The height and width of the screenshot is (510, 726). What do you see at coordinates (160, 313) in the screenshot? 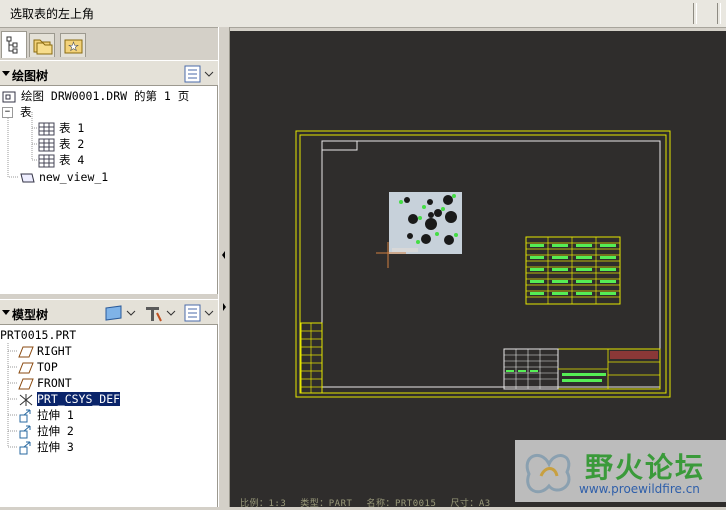
I see `settings-tools-button` at bounding box center [160, 313].